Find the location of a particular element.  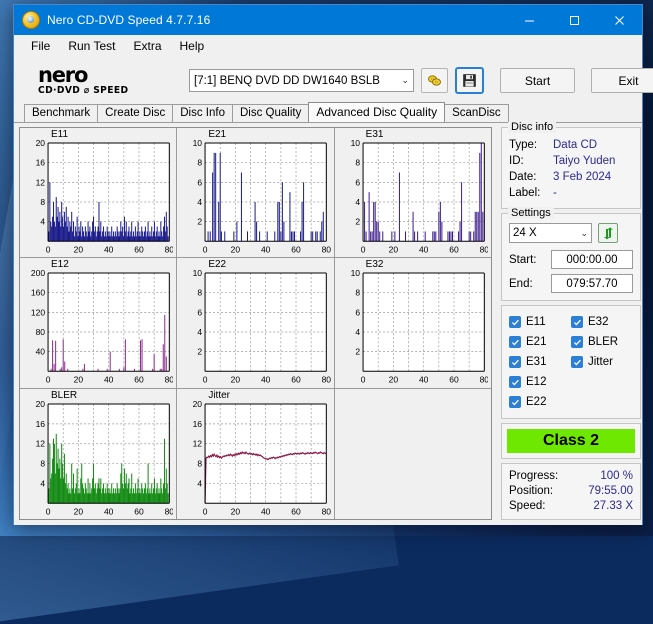

checkbox-bler: BLER is located at coordinates (602, 342).